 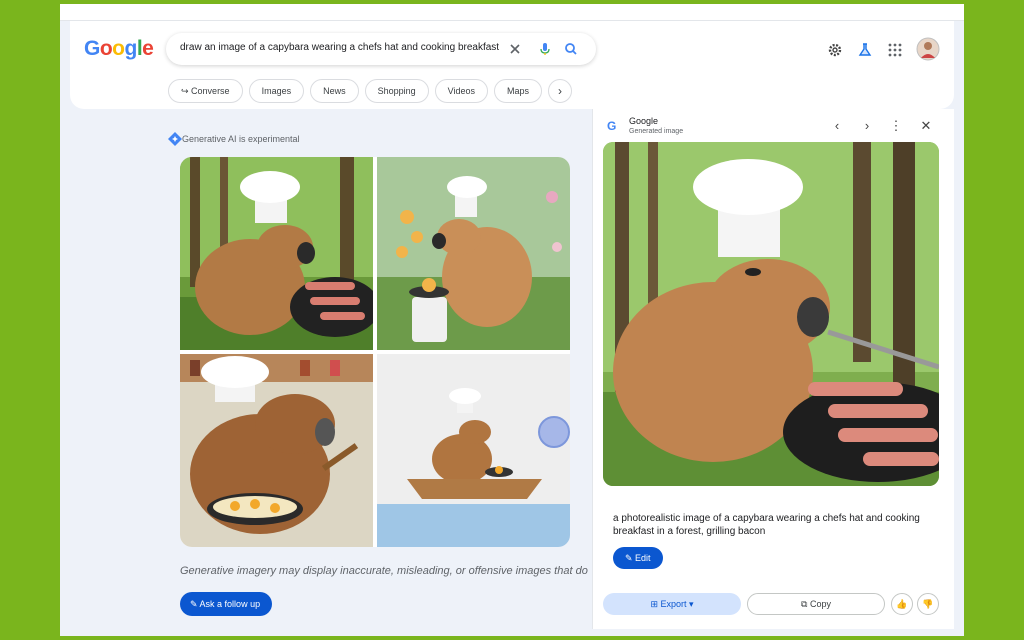 I want to click on microphone-icon, so click(x=545, y=49).